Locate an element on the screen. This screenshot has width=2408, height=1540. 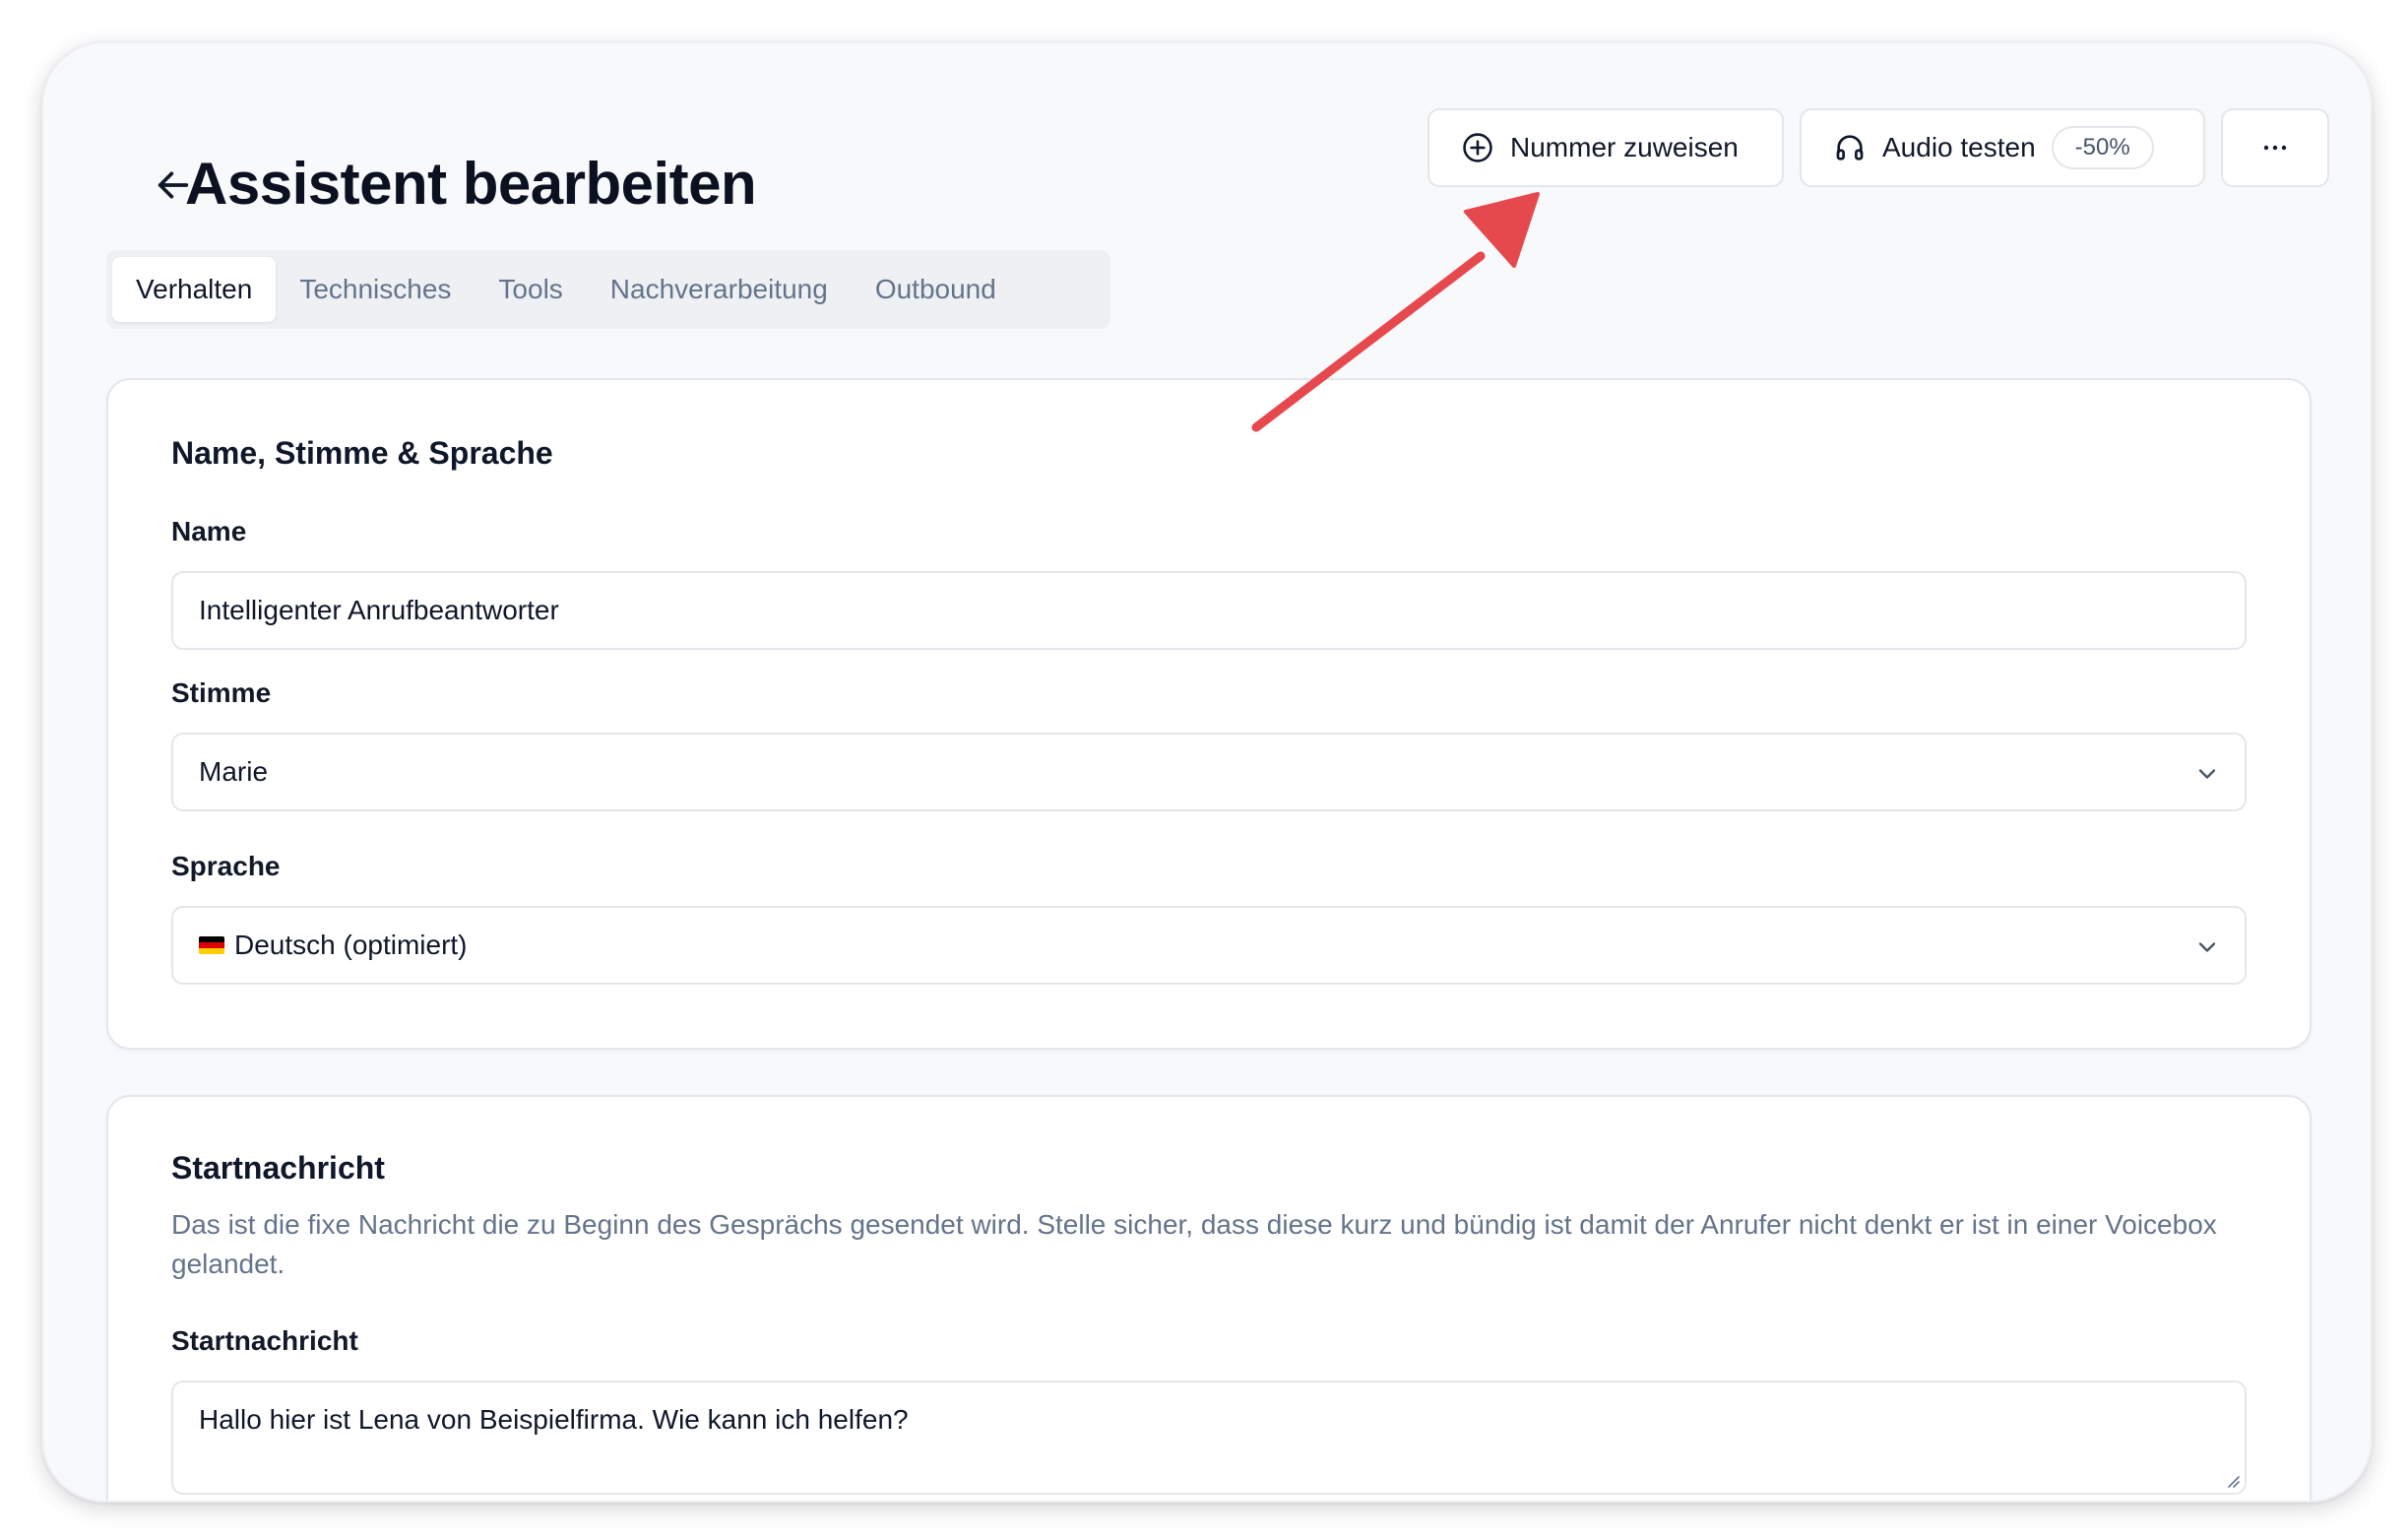
assign-number-label: Nummer zuweisen is located at coordinates (1624, 147).